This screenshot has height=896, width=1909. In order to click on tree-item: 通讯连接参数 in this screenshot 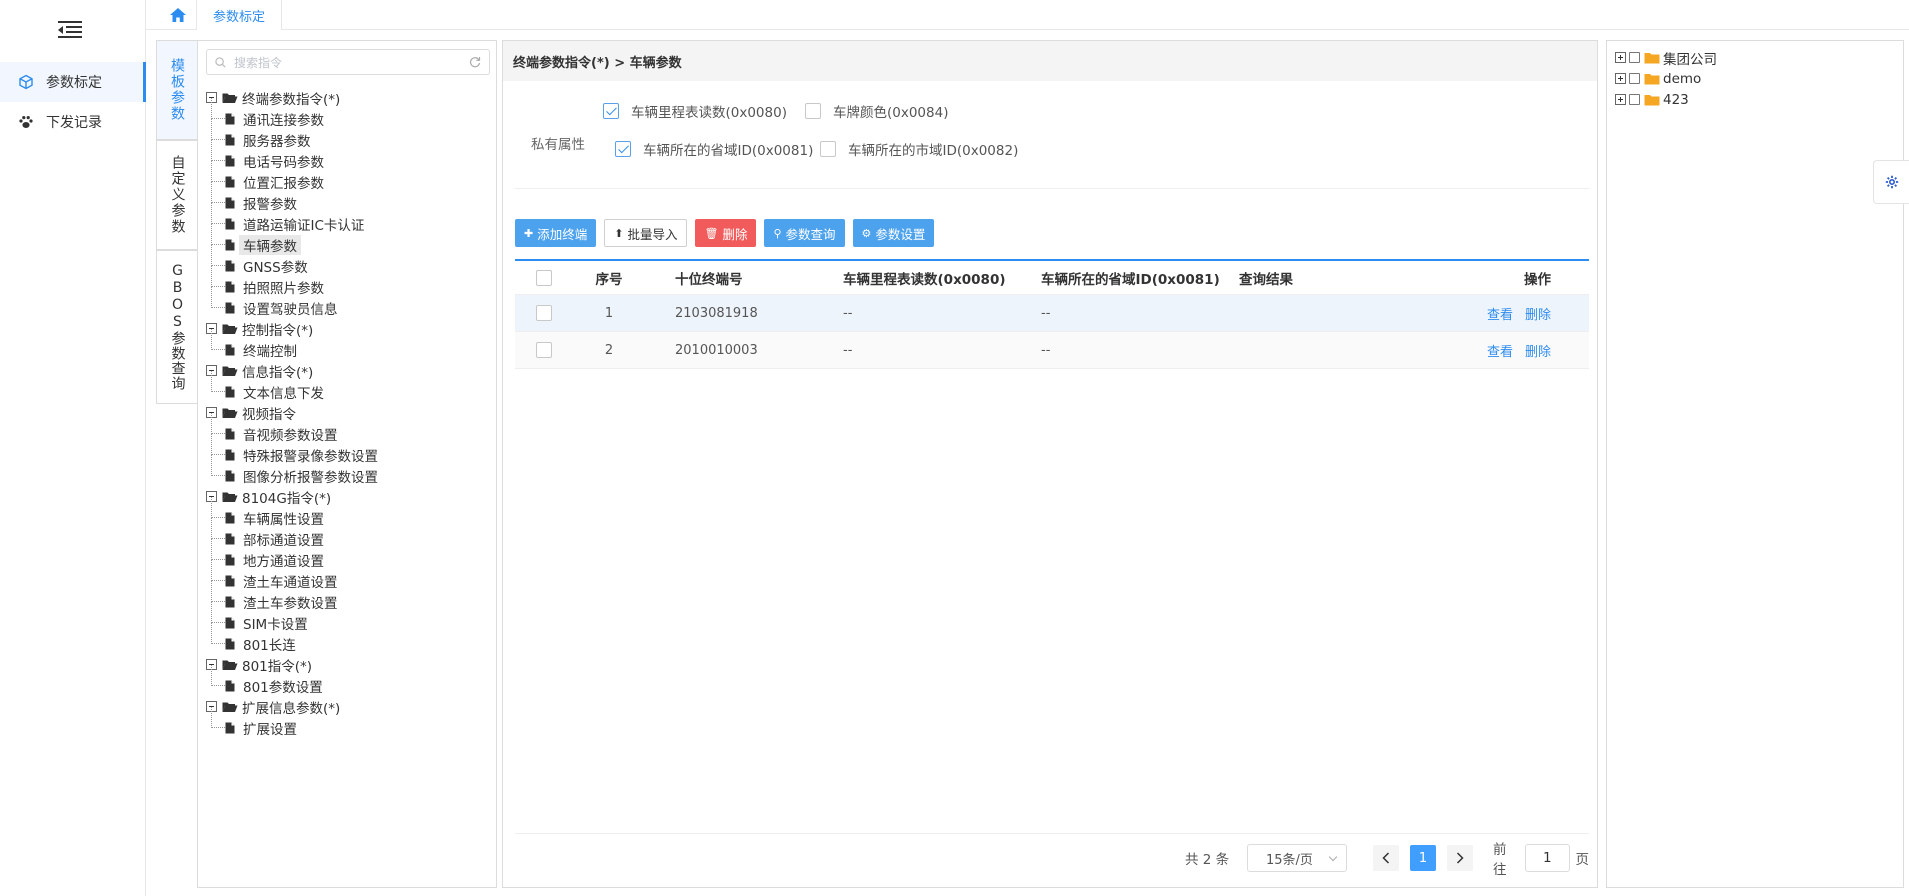, I will do `click(292, 113)`.